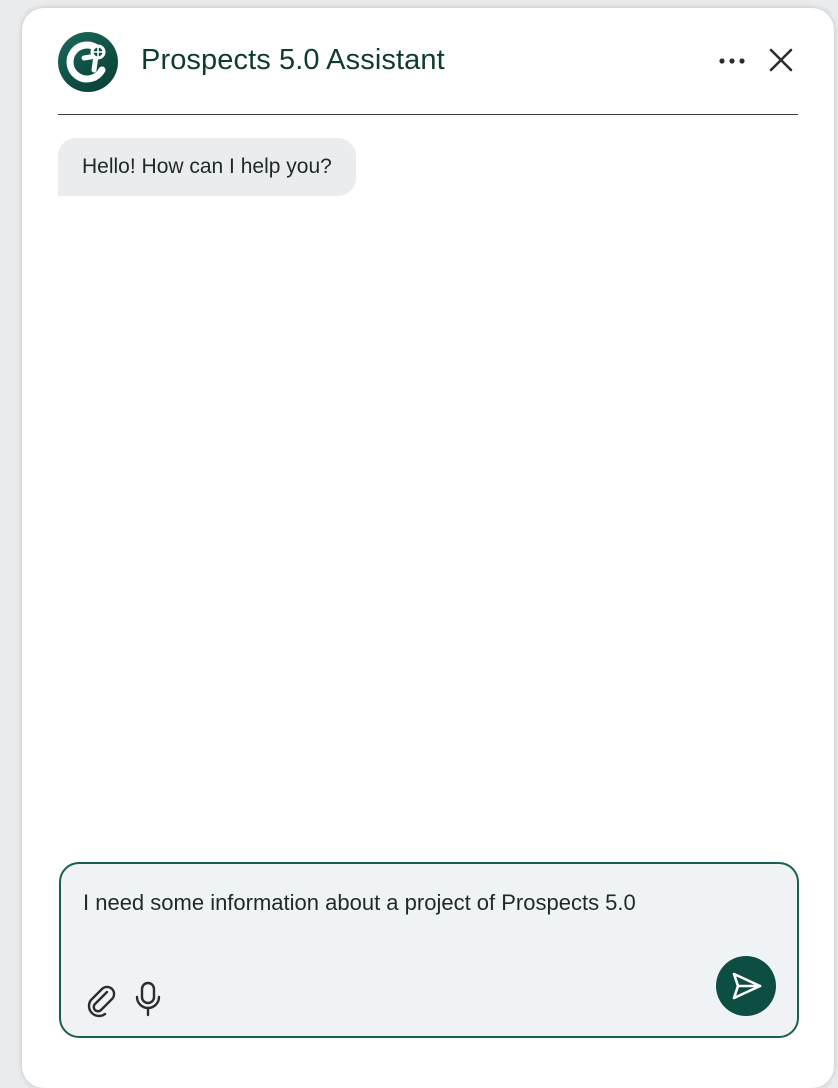  I want to click on microphone-button, so click(148, 999).